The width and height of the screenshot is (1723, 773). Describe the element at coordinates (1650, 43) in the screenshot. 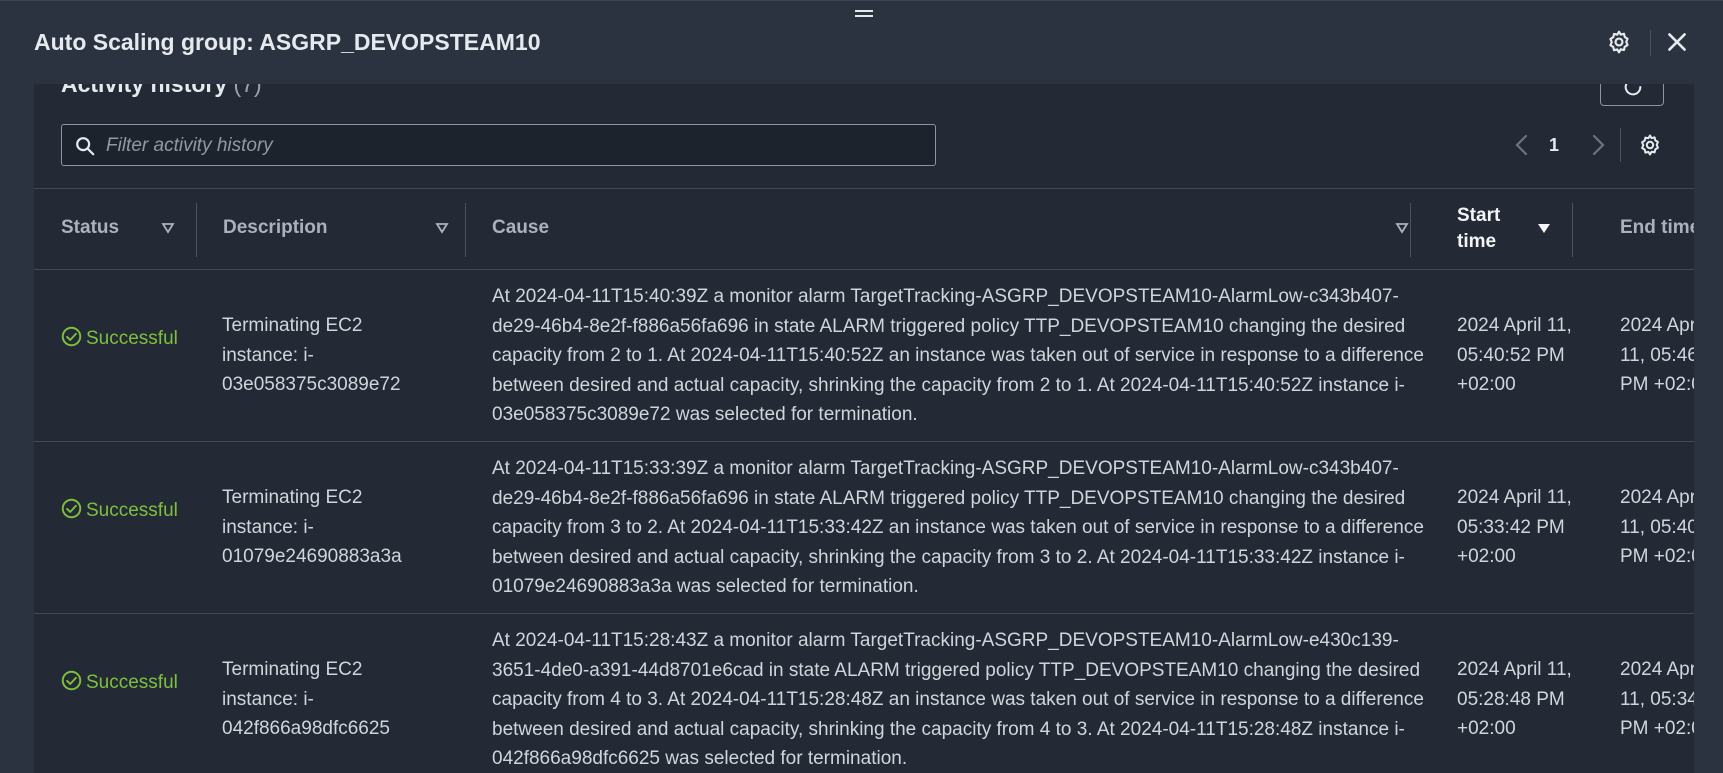

I see `header-divider` at that location.